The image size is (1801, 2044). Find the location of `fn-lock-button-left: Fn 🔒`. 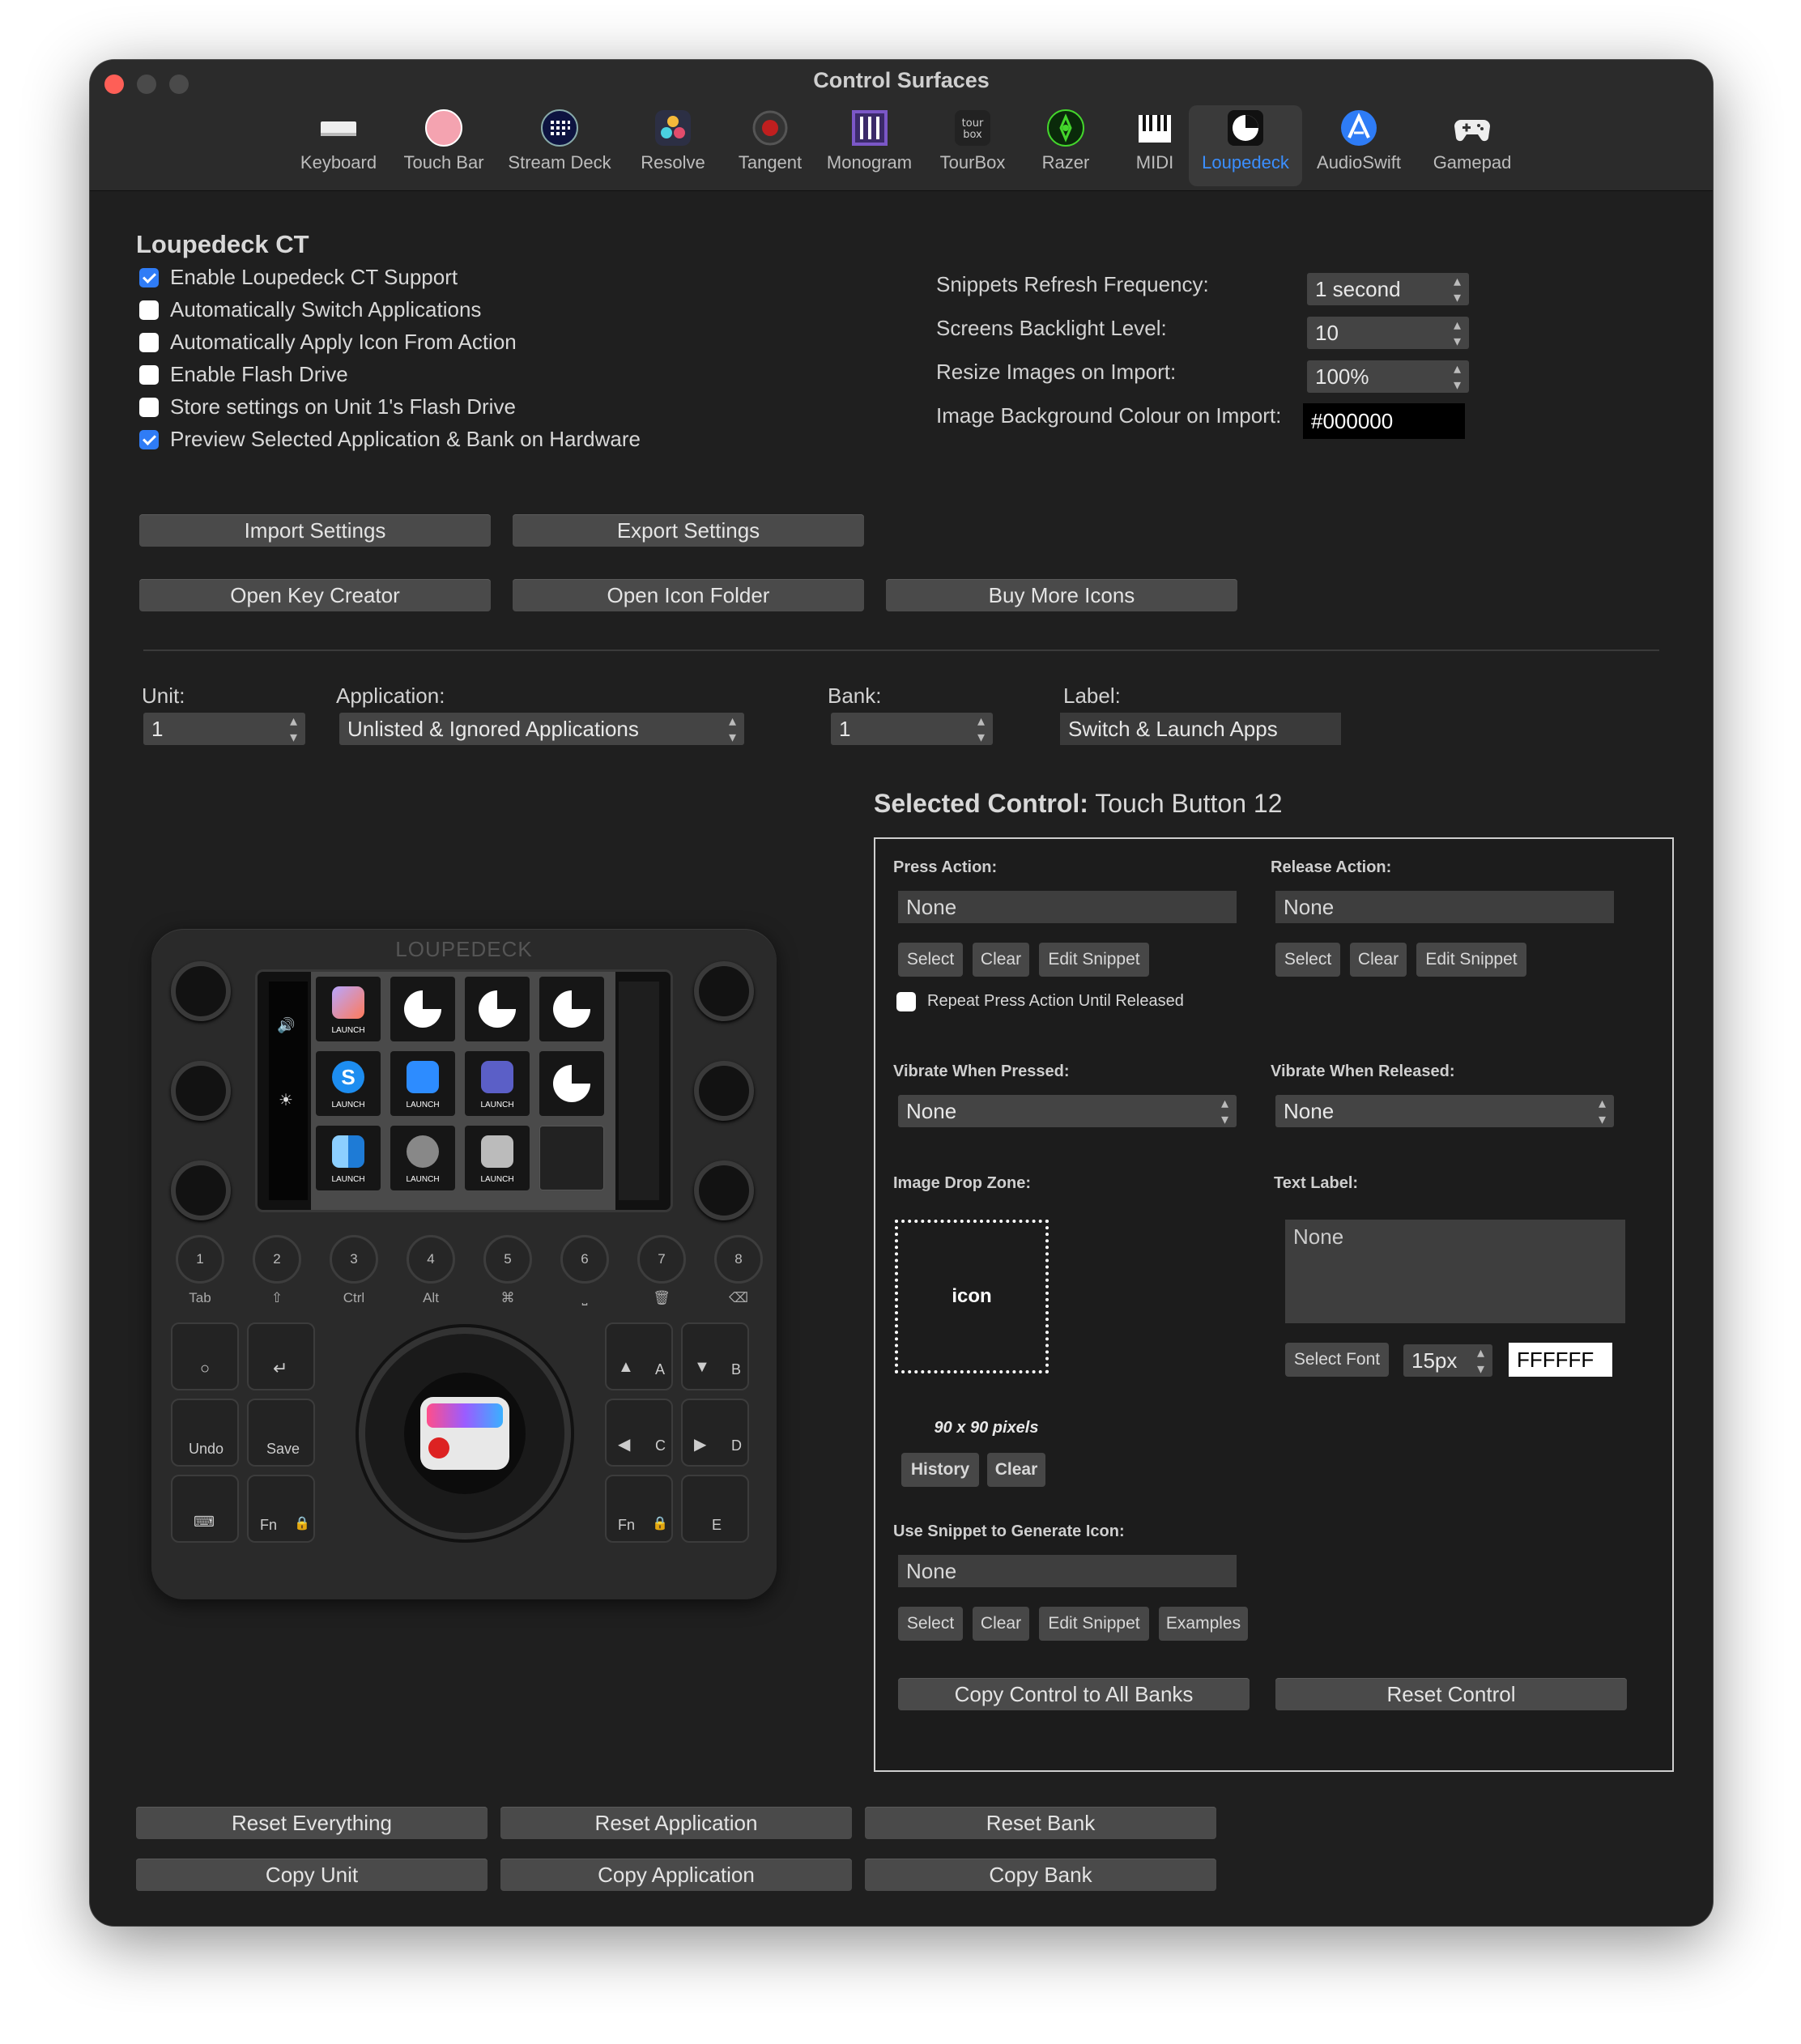

fn-lock-button-left: Fn 🔒 is located at coordinates (281, 1509).